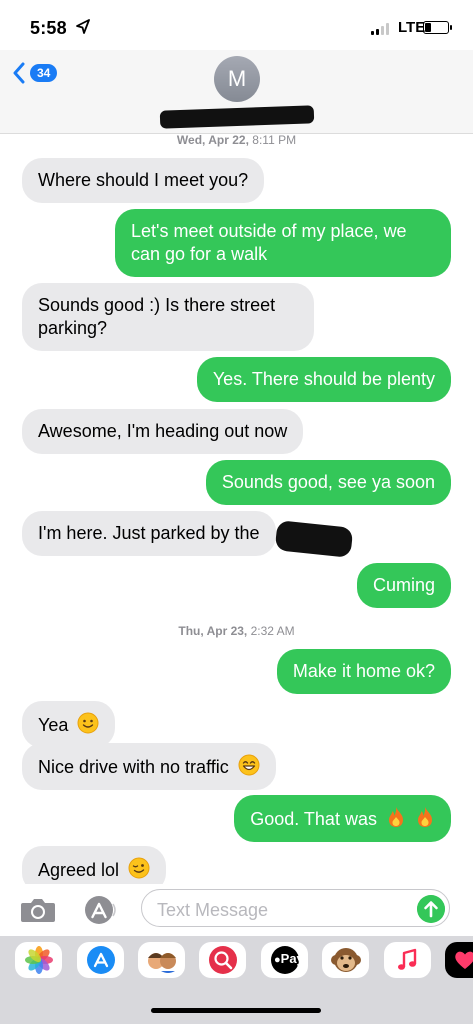  I want to click on message-text: Yes. There should be plenty, so click(323, 379).